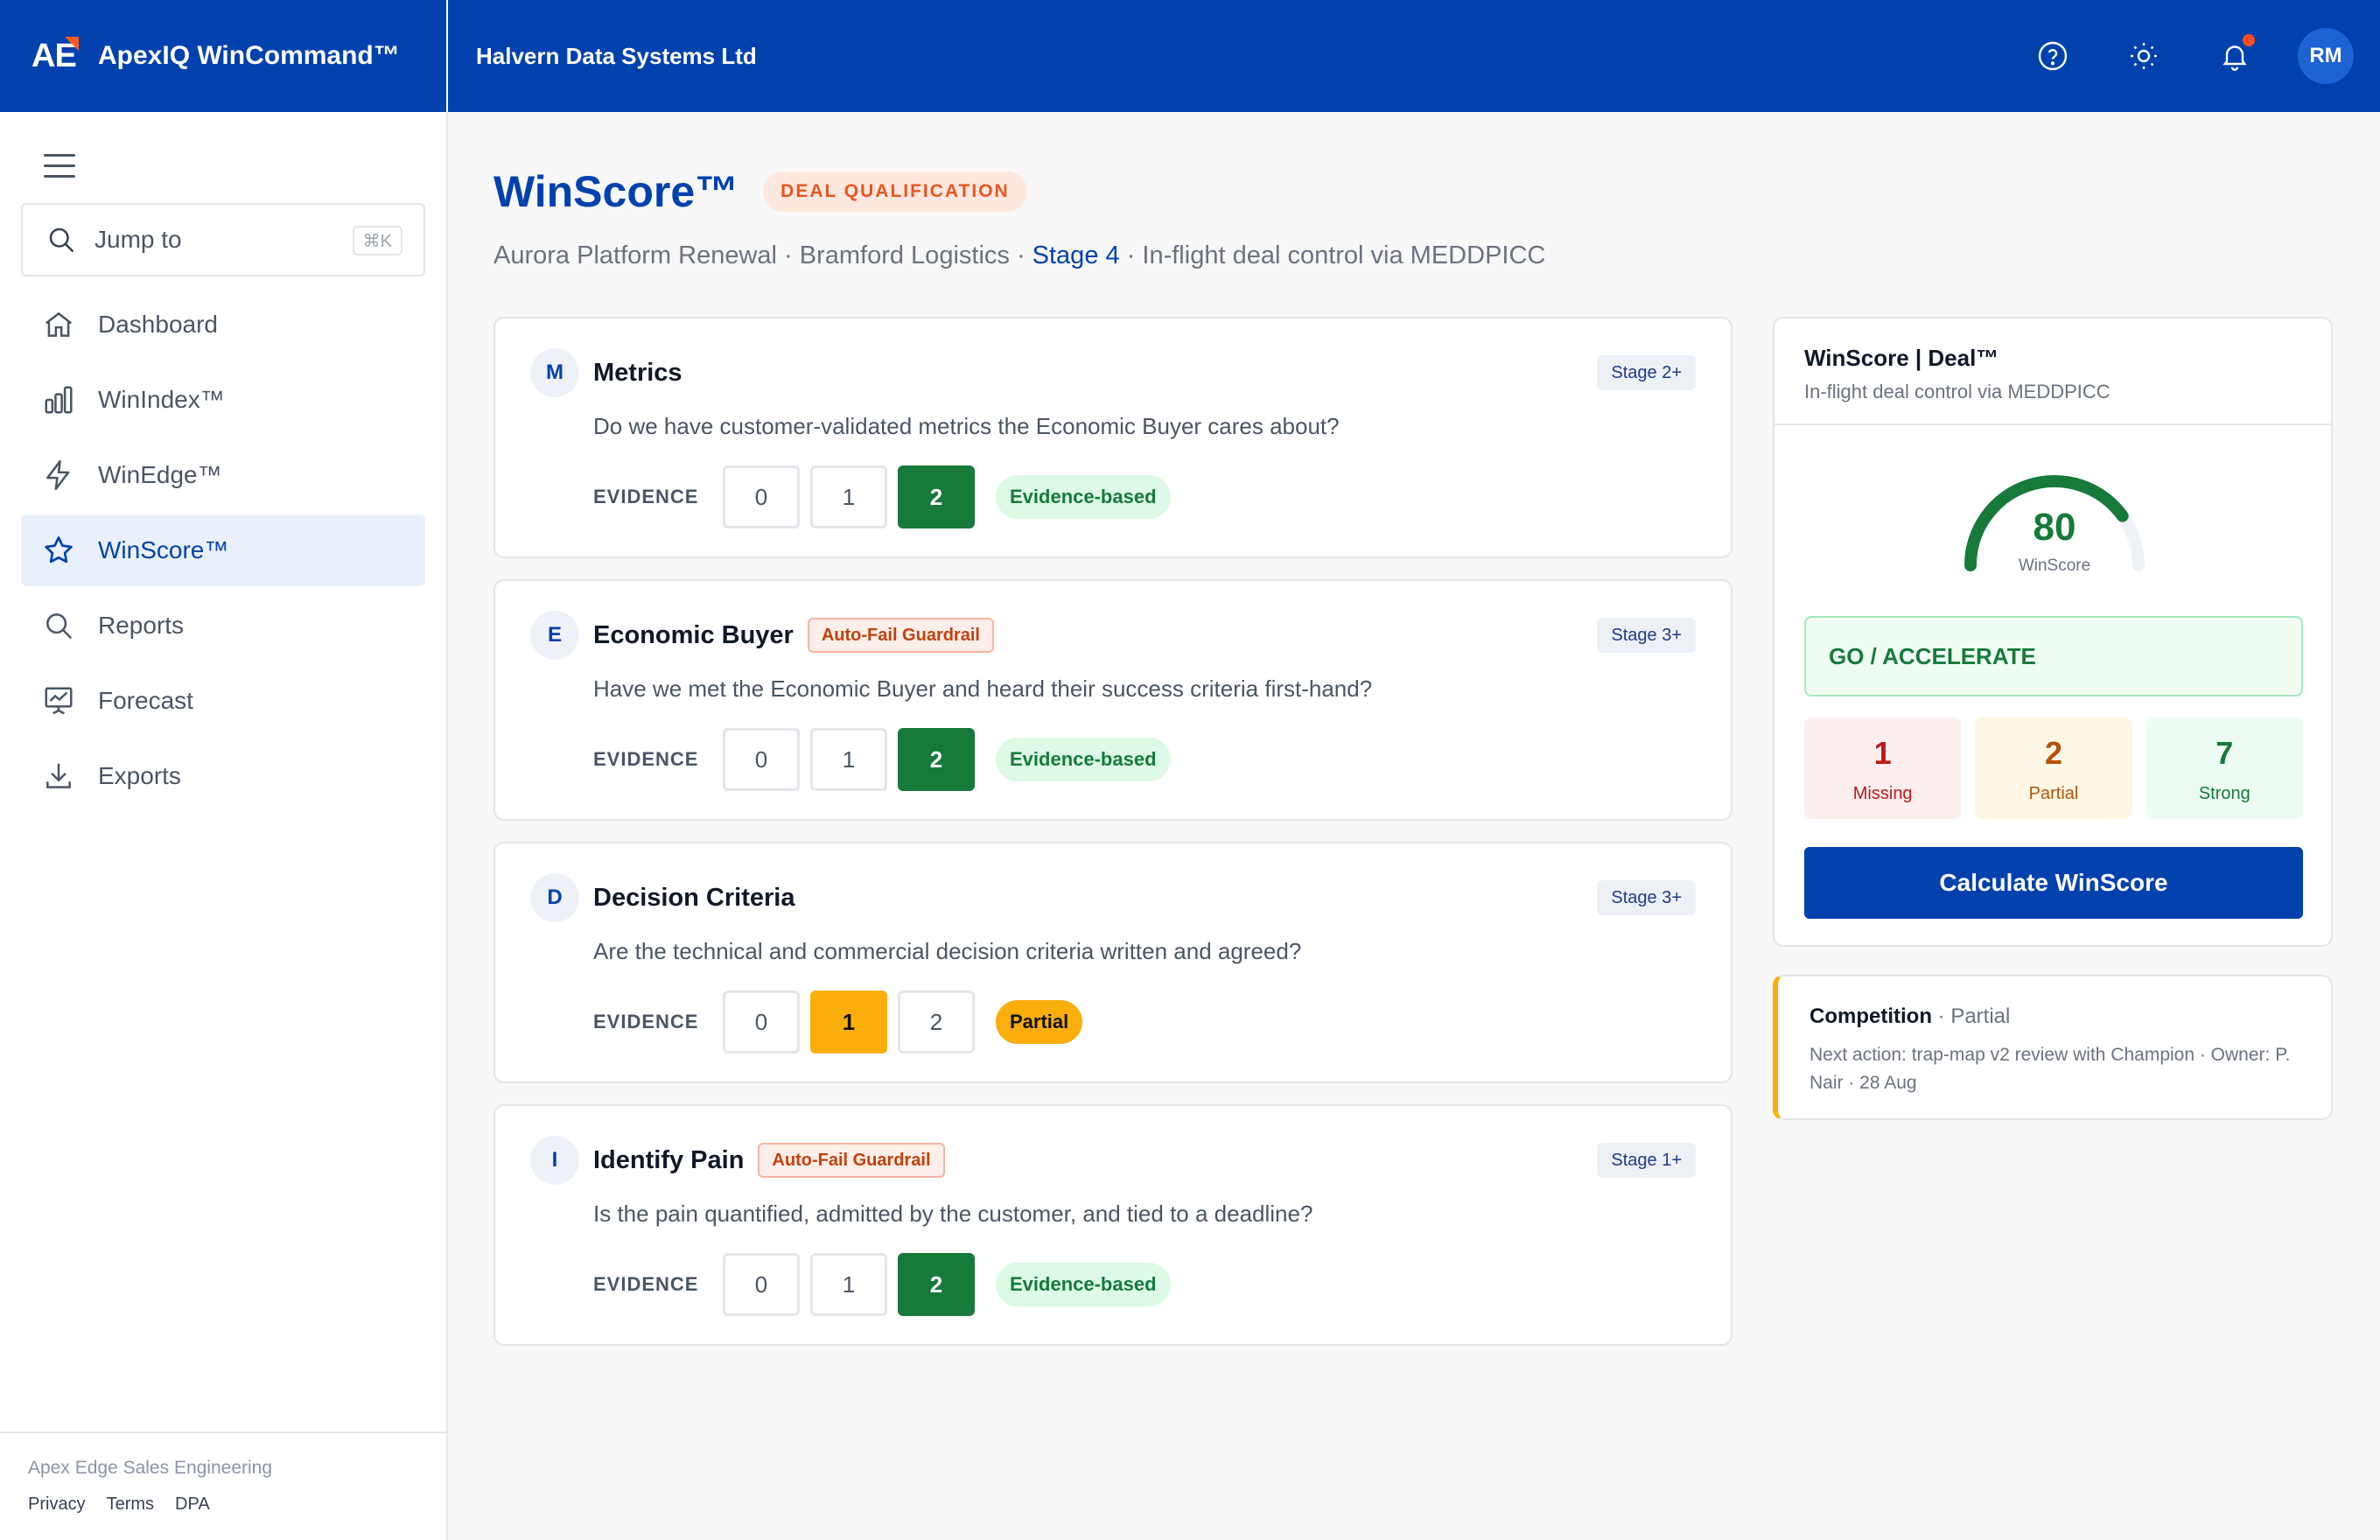 The image size is (2380, 1540). What do you see at coordinates (223, 626) in the screenshot?
I see `sidebar-item-reports: Reports` at bounding box center [223, 626].